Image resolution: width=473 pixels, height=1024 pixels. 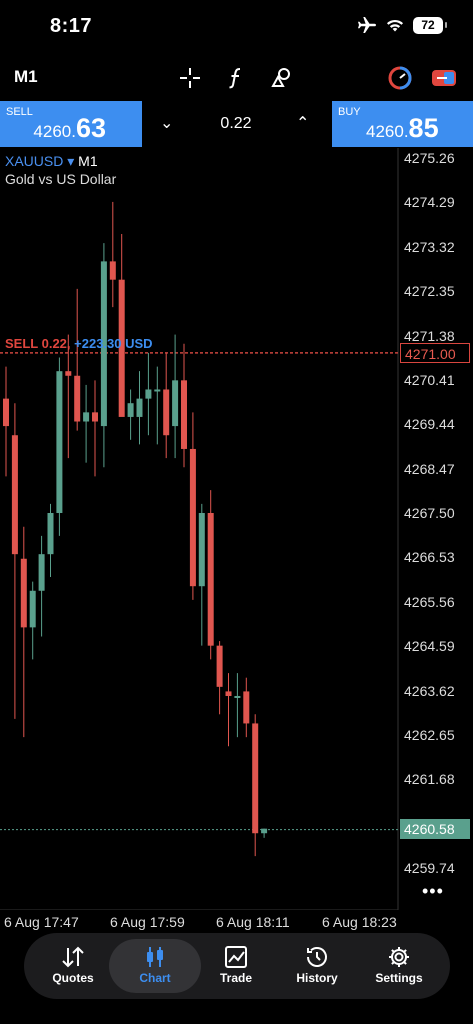 What do you see at coordinates (113, 343) in the screenshot?
I see `position-profit-text: +223.30 USD` at bounding box center [113, 343].